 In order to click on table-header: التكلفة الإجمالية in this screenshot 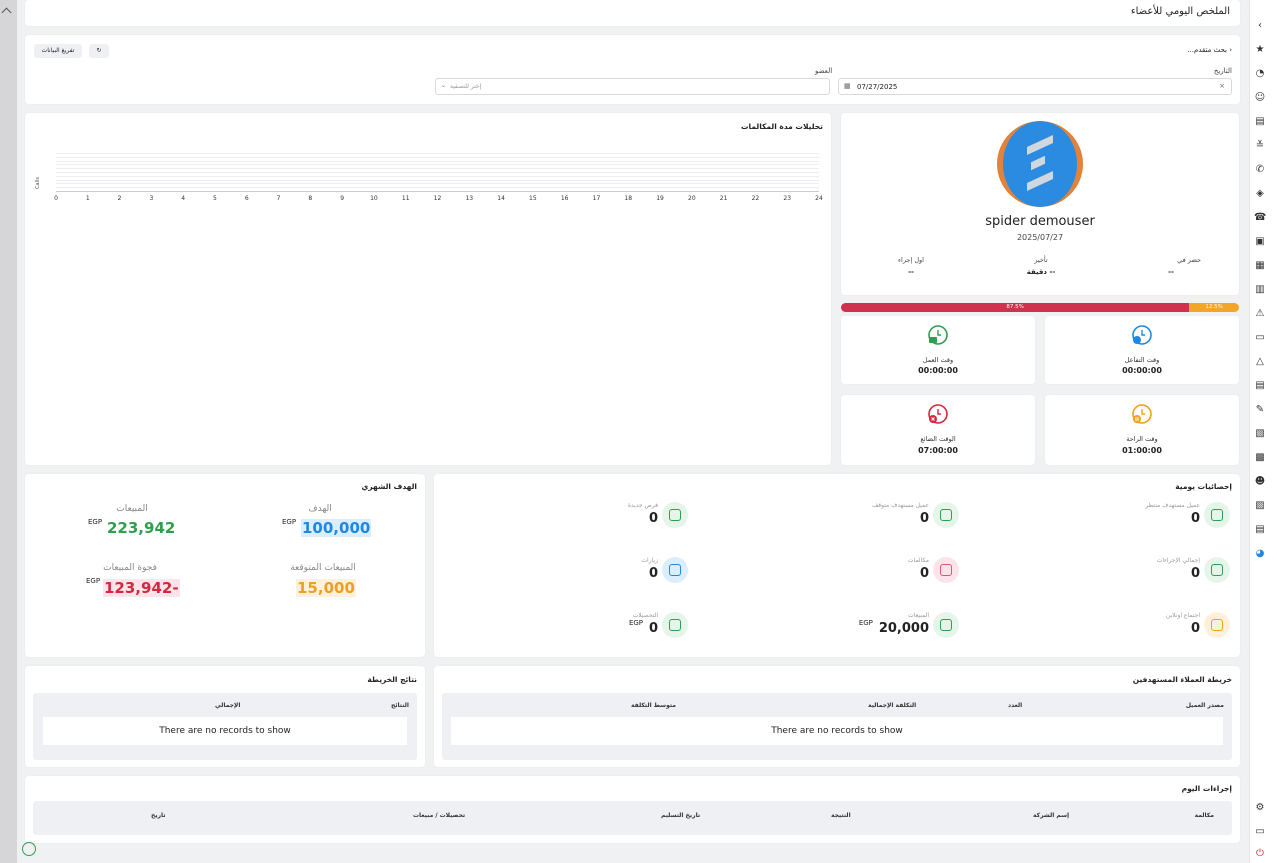, I will do `click(892, 705)`.